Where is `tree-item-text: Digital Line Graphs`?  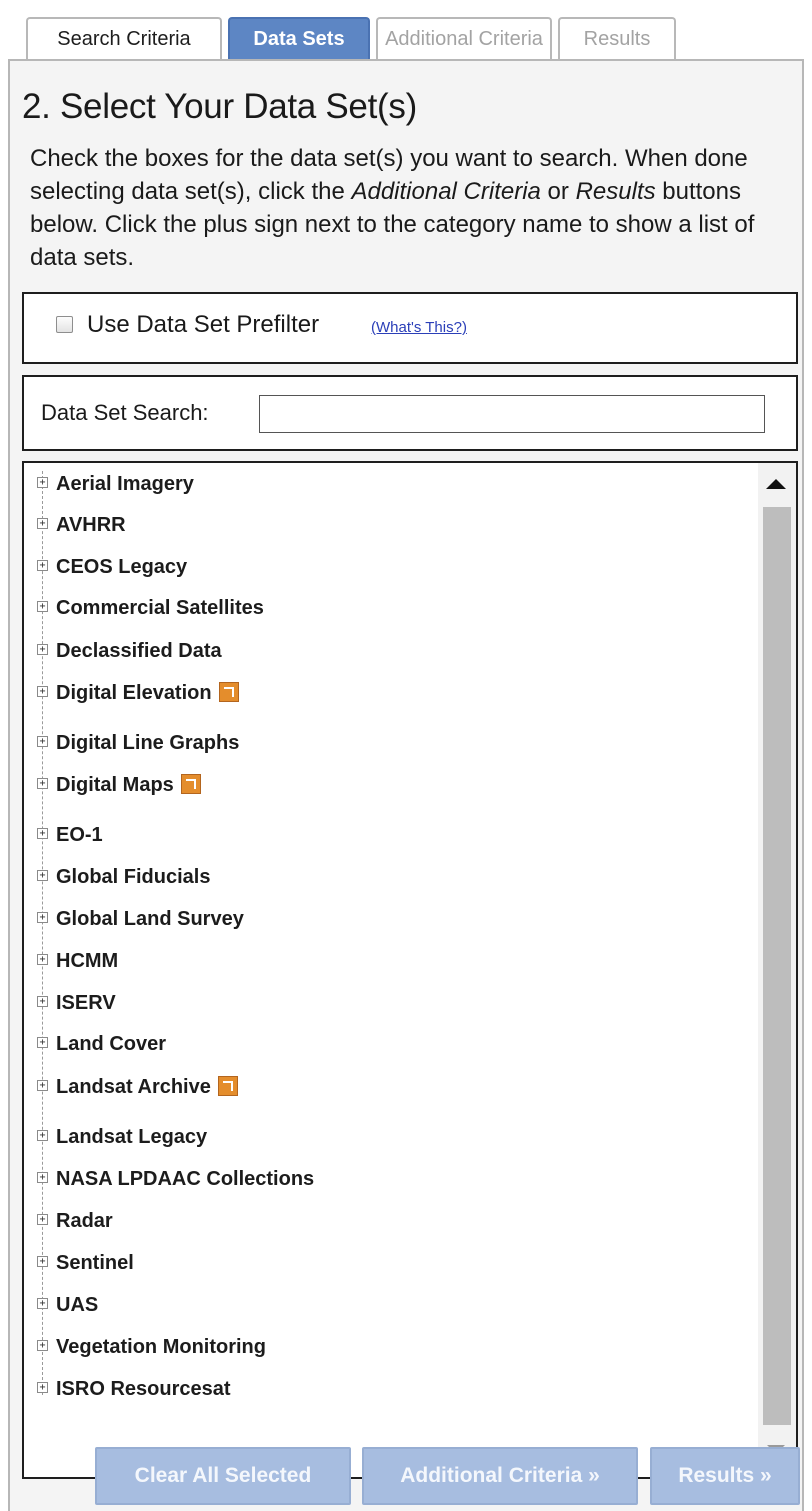 tree-item-text: Digital Line Graphs is located at coordinates (148, 743).